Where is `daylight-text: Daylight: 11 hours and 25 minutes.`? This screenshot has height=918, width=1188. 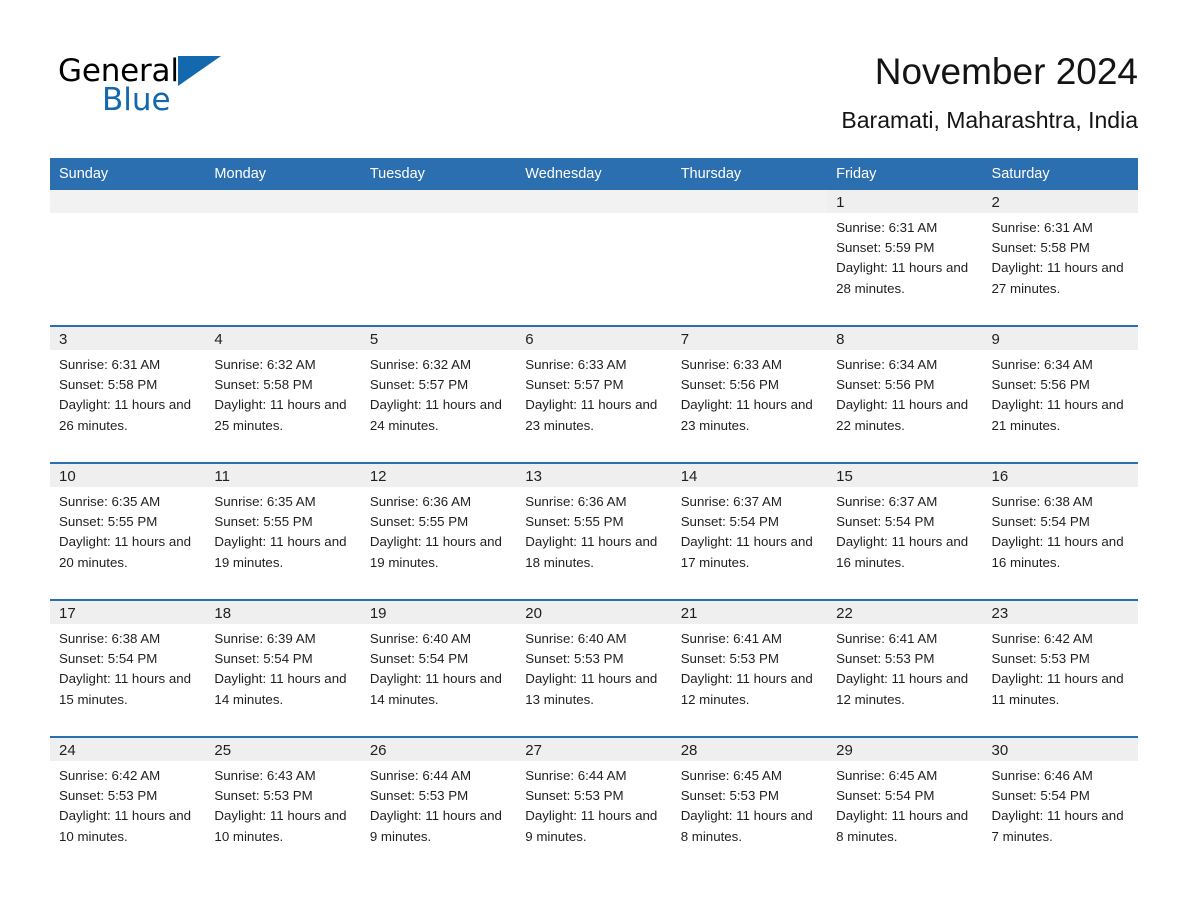 daylight-text: Daylight: 11 hours and 25 minutes. is located at coordinates (280, 415).